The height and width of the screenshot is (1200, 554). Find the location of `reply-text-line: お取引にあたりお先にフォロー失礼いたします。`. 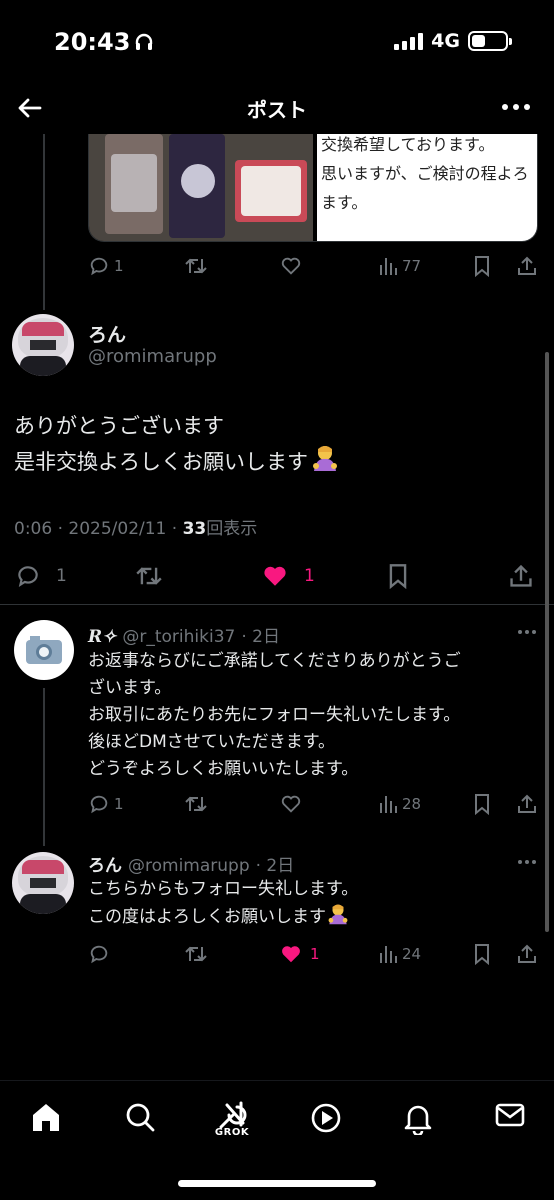

reply-text-line: お取引にあたりお先にフォロー失礼いたします。 is located at coordinates (274, 715).